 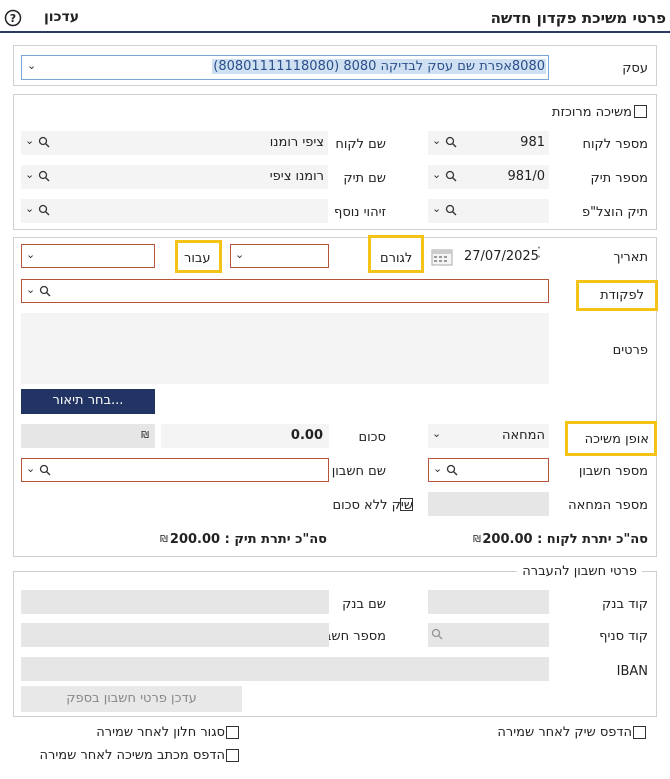 What do you see at coordinates (335, 32) in the screenshot?
I see `header-divider` at bounding box center [335, 32].